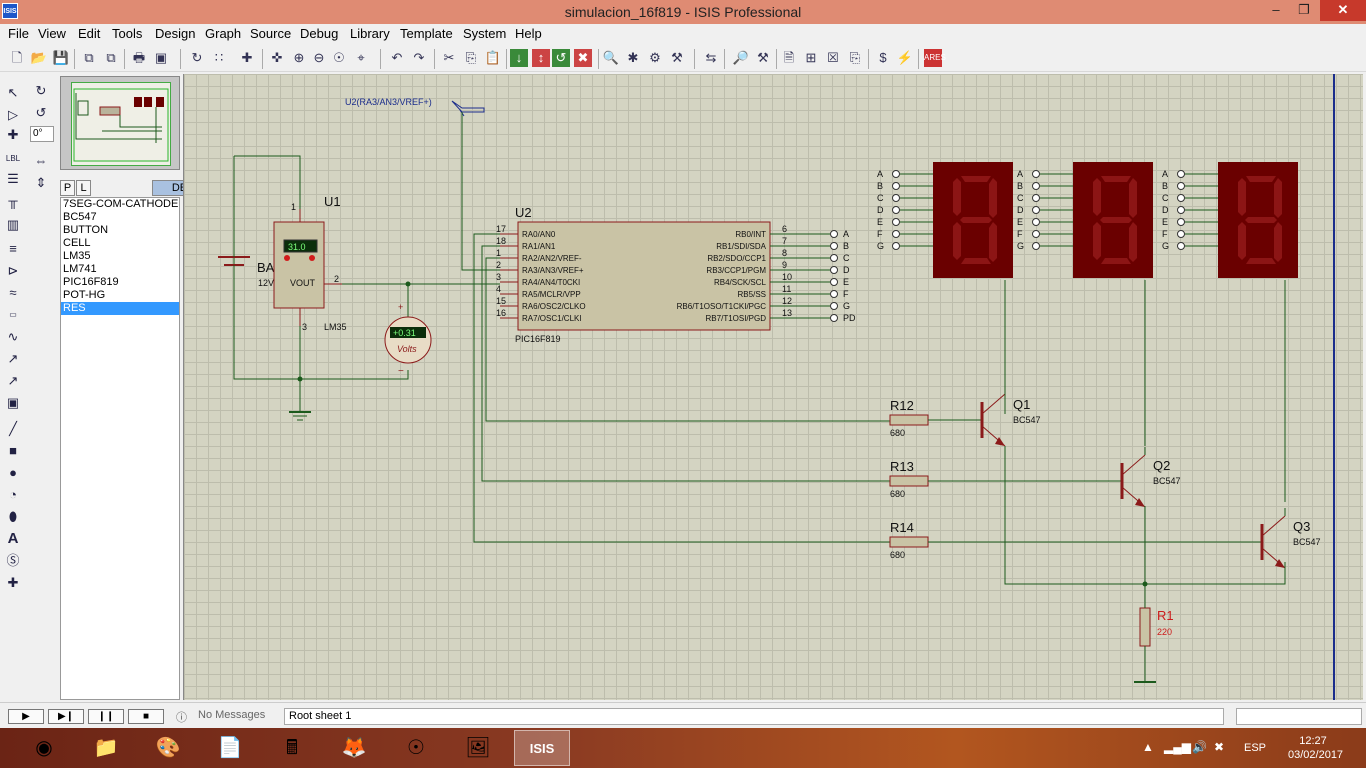  I want to click on print-area-icon: ▣, so click(161, 58).